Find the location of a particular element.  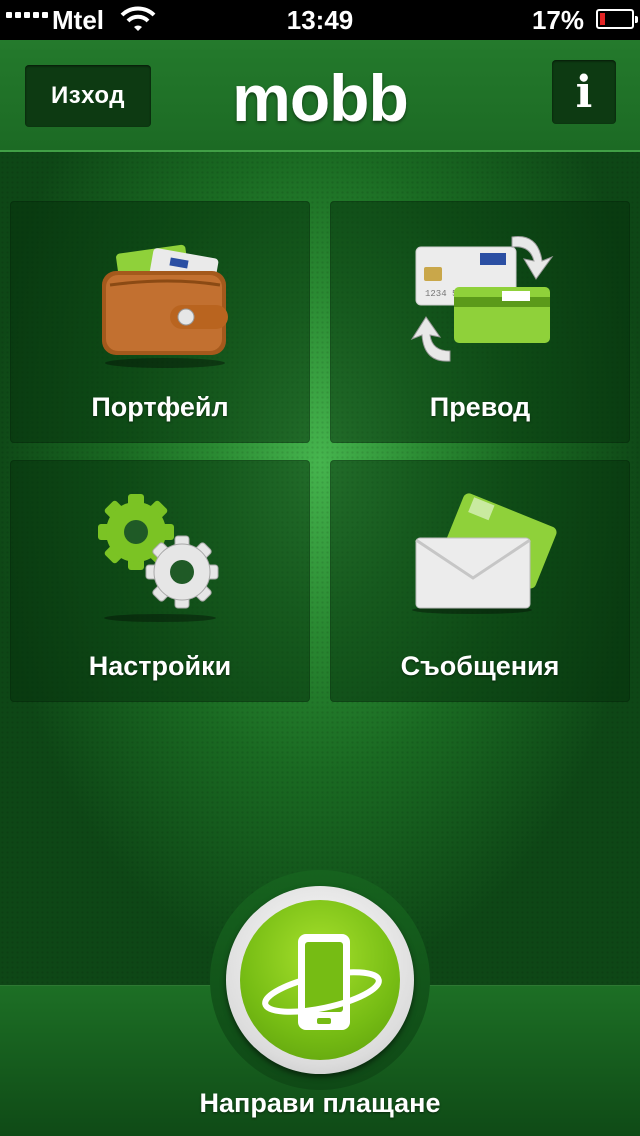

gears-icon is located at coordinates (158, 558).